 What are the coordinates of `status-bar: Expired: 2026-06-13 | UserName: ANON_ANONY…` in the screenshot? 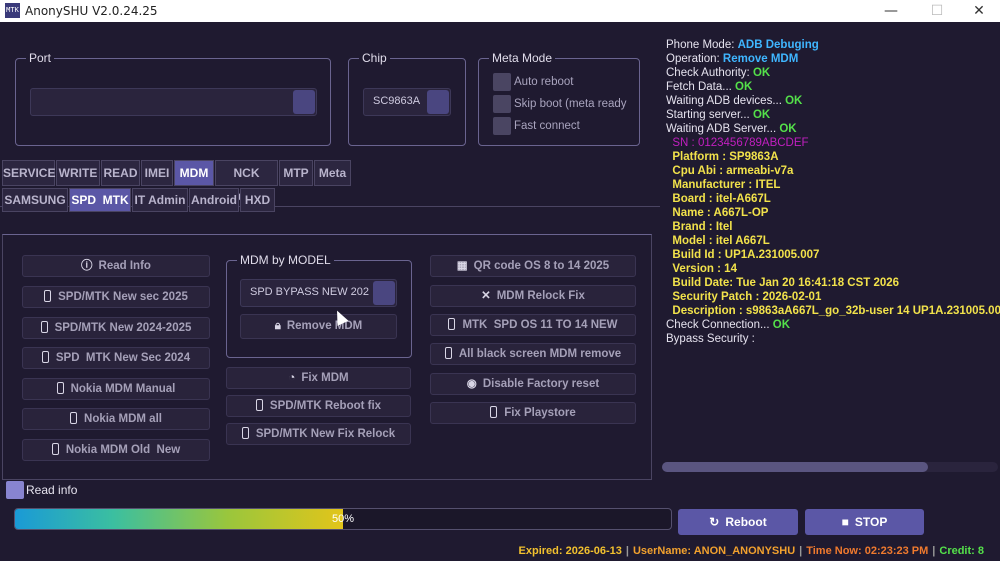 It's located at (500, 551).